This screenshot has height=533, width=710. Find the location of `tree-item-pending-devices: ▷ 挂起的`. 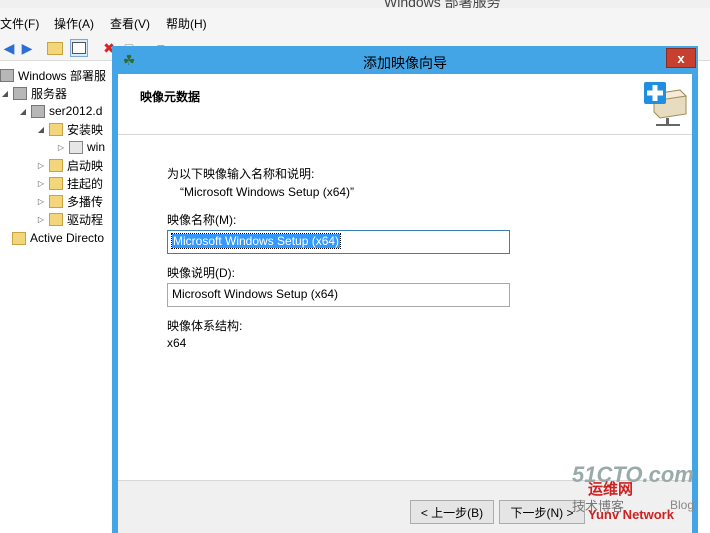

tree-item-pending-devices: ▷ 挂起的 is located at coordinates (69, 183).